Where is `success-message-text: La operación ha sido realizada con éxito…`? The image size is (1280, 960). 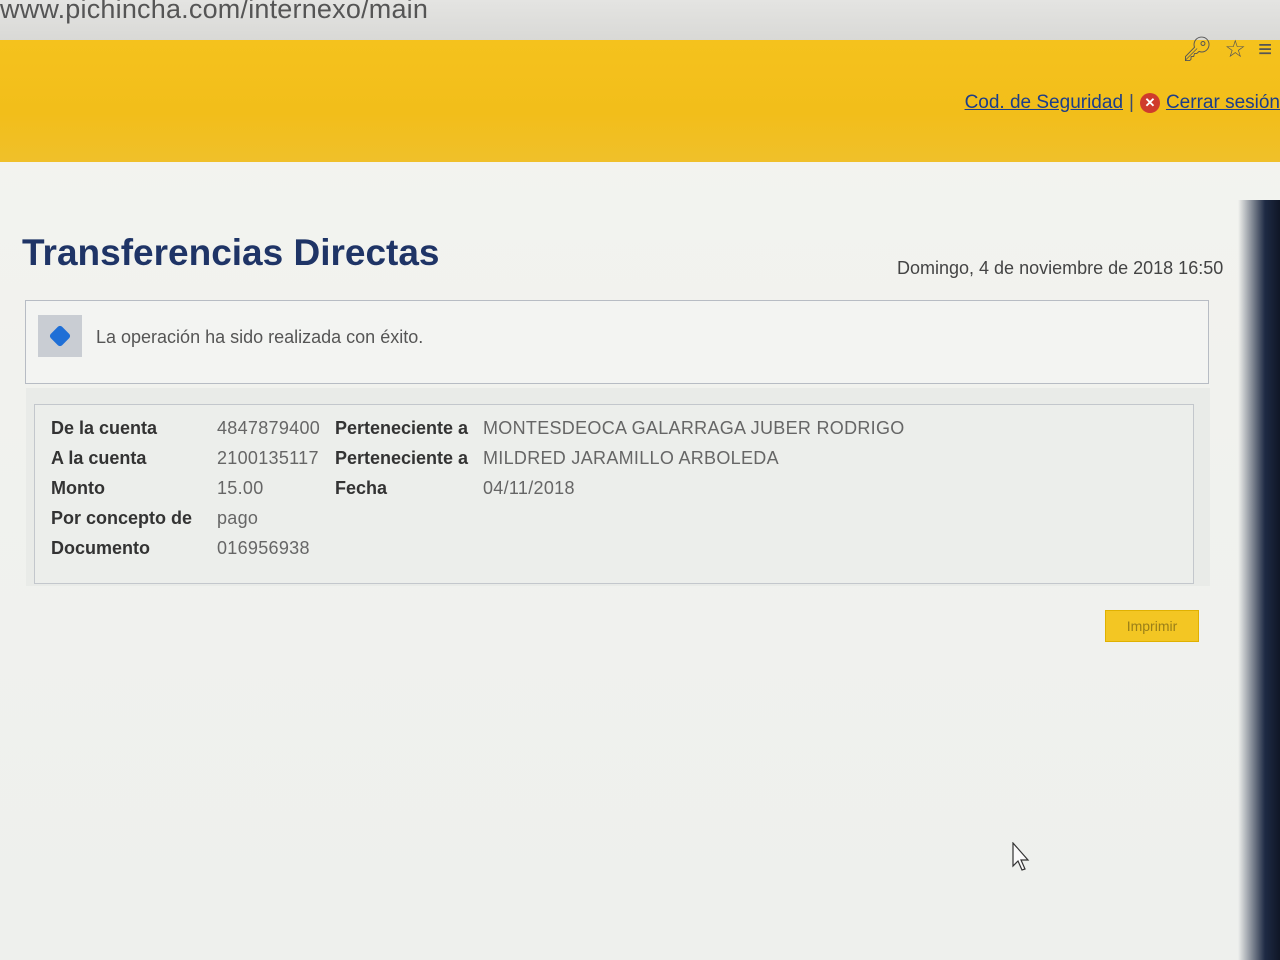
success-message-text: La operación ha sido realizada con éxito… is located at coordinates (260, 337).